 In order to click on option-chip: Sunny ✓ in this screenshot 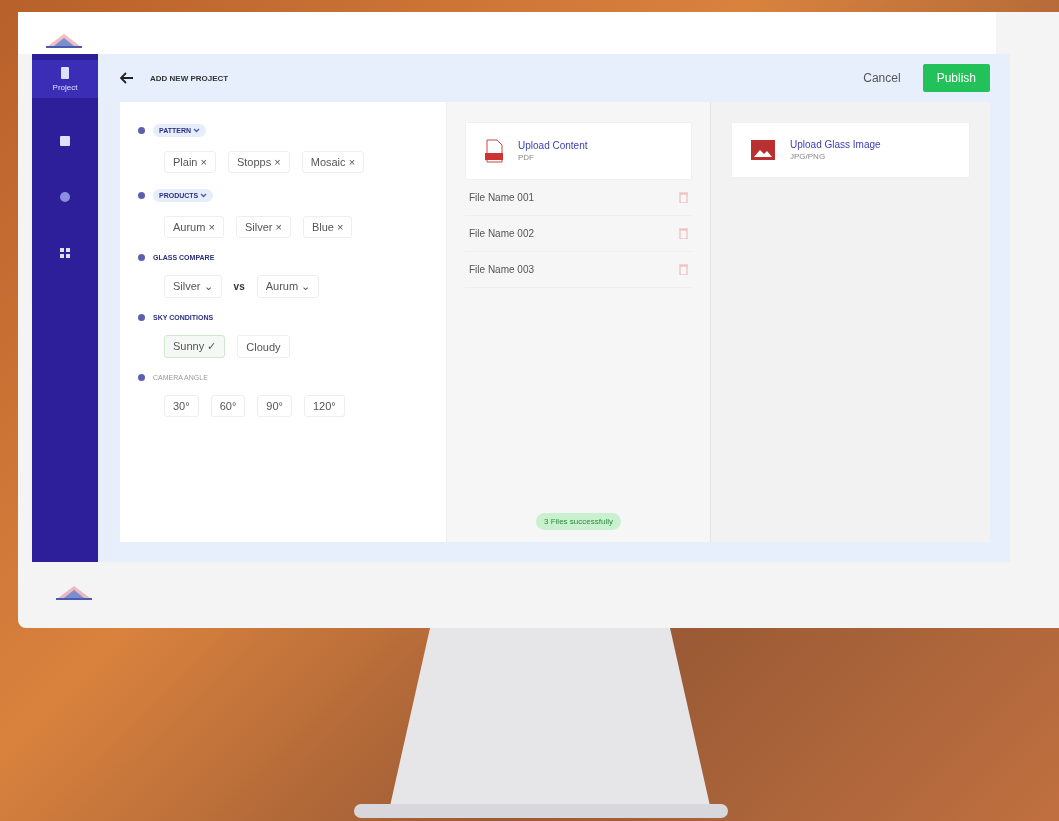, I will do `click(195, 346)`.